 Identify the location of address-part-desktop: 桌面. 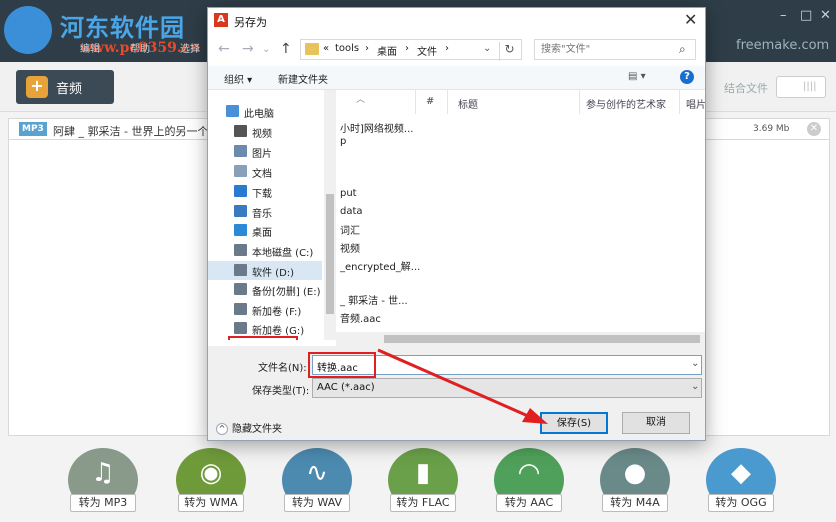
(387, 50).